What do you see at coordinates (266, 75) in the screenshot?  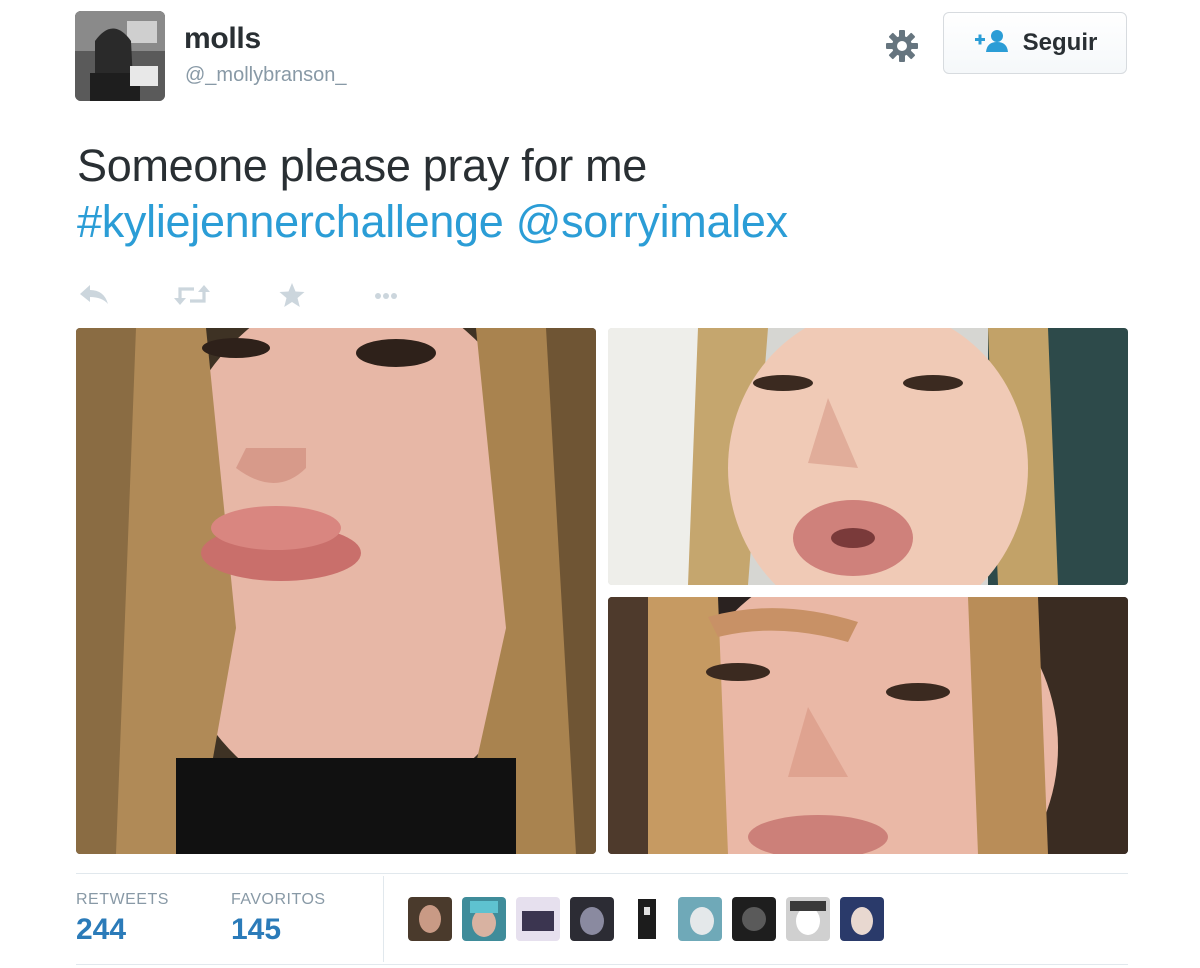 I see `author-handle: @_mollybranson_` at bounding box center [266, 75].